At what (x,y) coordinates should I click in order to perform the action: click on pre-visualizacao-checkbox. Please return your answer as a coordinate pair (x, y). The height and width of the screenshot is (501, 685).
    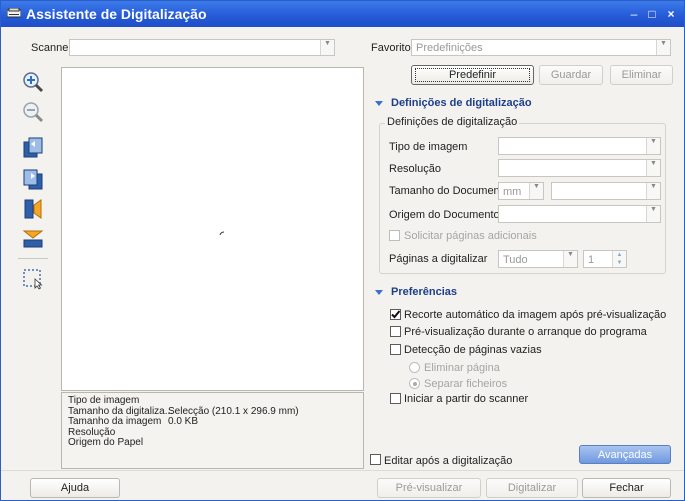
    Looking at the image, I should click on (395, 331).